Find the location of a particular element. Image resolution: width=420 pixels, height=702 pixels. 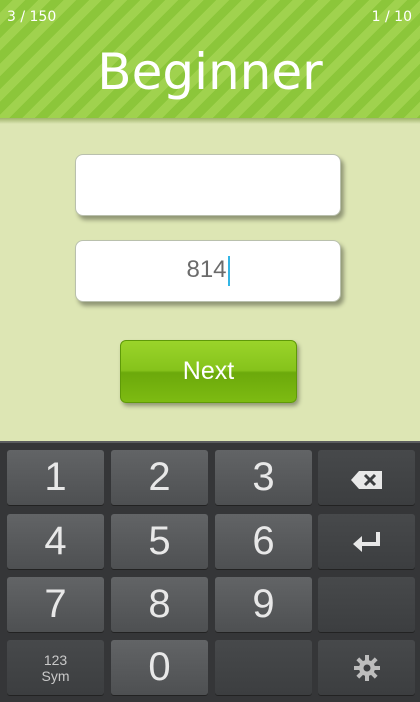

backspace-key is located at coordinates (366, 477).